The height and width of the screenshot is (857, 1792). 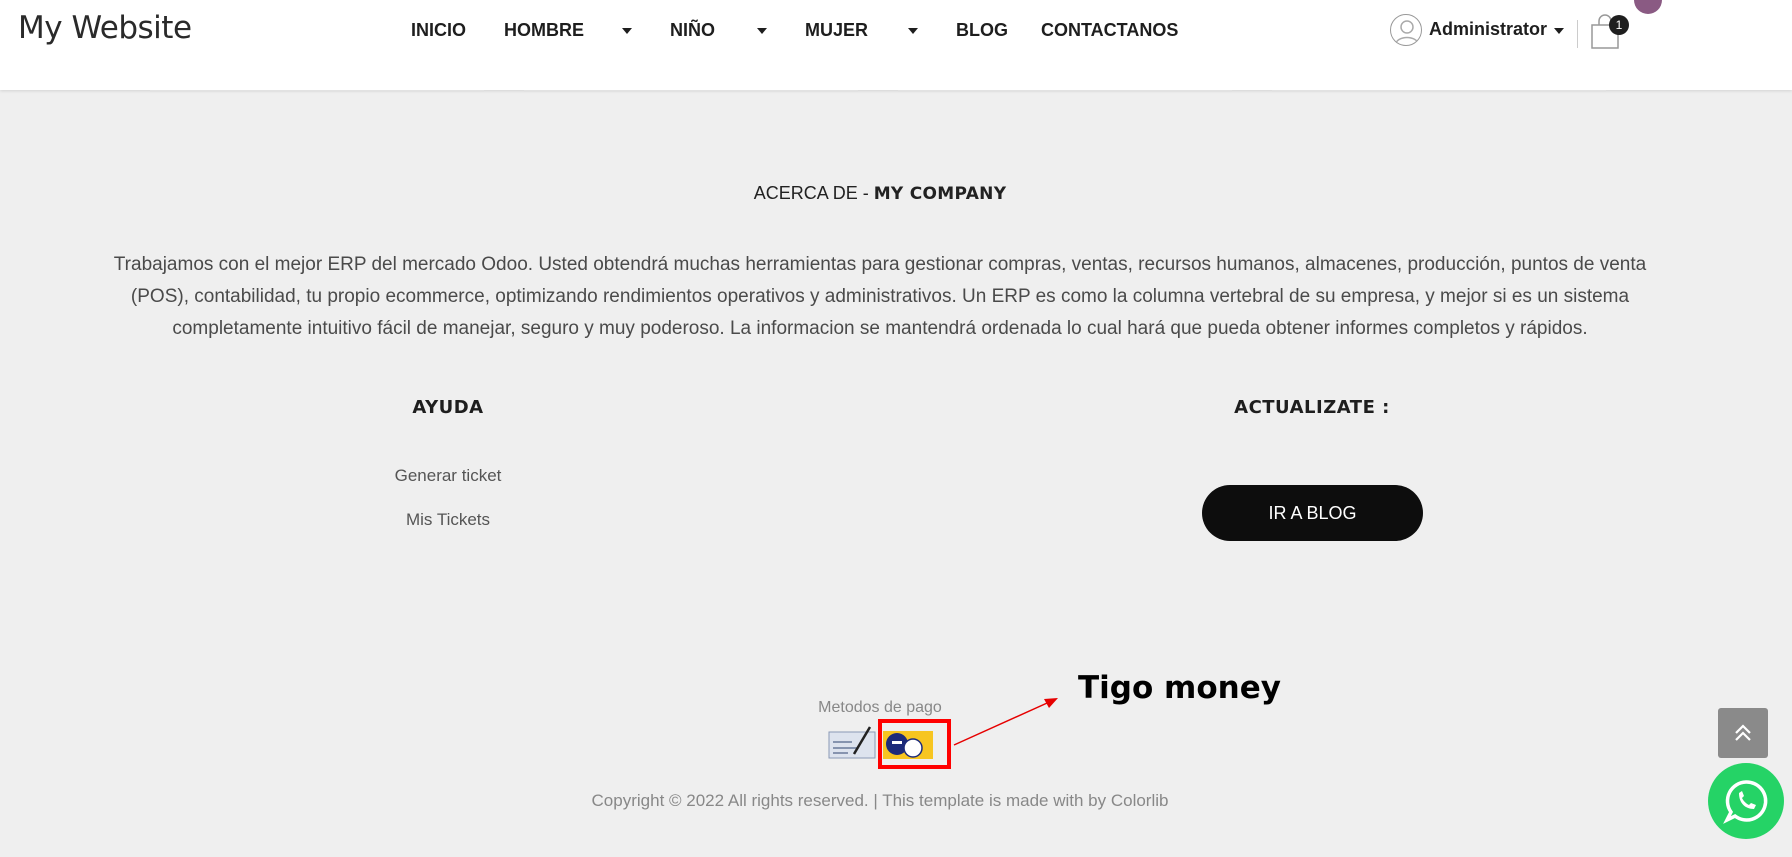 I want to click on nav-mujer: MUJER, so click(x=836, y=30).